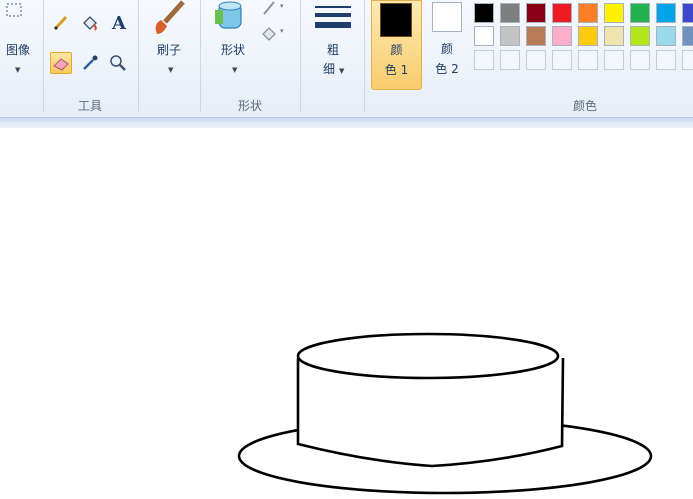 Image resolution: width=693 pixels, height=499 pixels. What do you see at coordinates (333, 42) in the screenshot?
I see `size-button: 粗 细 ▼` at bounding box center [333, 42].